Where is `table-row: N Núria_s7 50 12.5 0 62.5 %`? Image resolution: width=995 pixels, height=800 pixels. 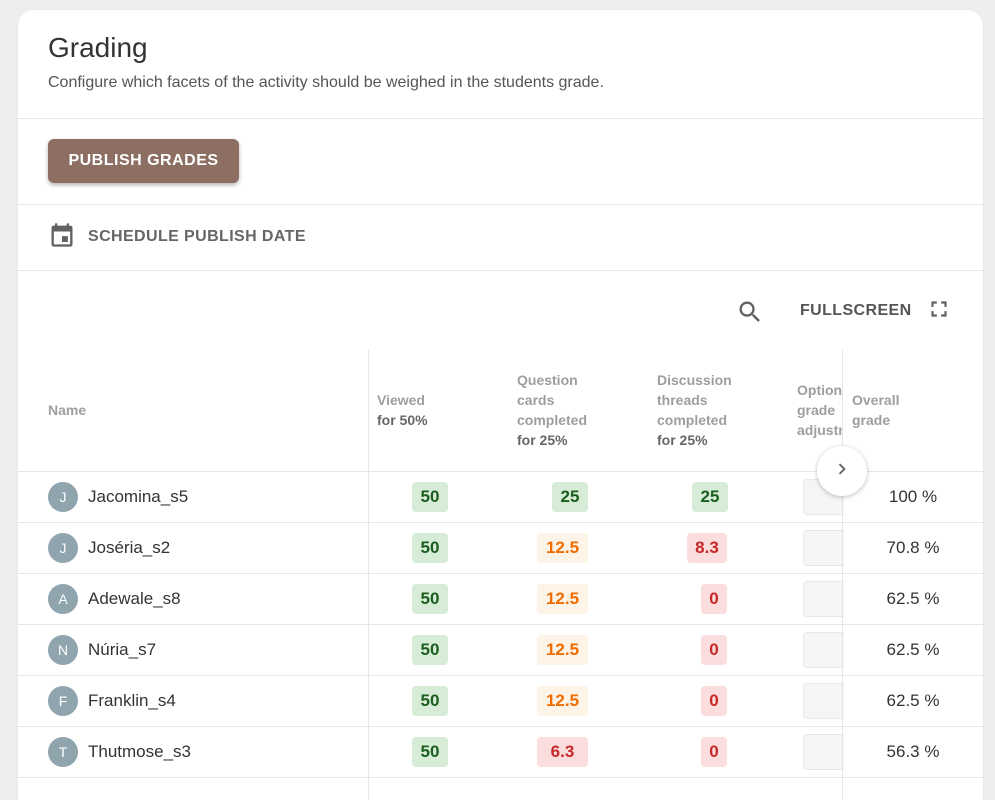 table-row: N Núria_s7 50 12.5 0 62.5 % is located at coordinates (500, 650).